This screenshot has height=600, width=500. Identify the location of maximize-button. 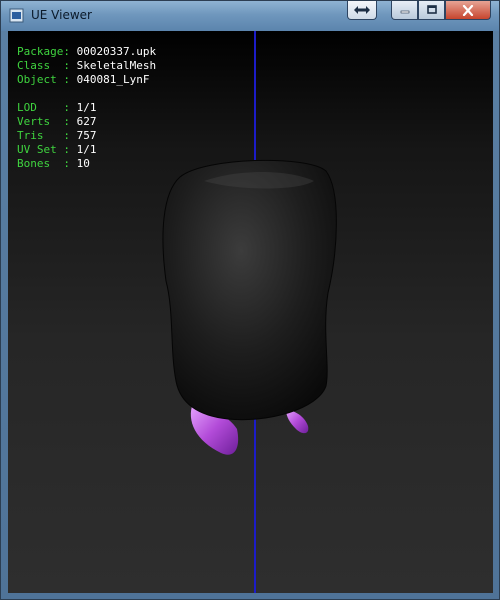
(431, 10).